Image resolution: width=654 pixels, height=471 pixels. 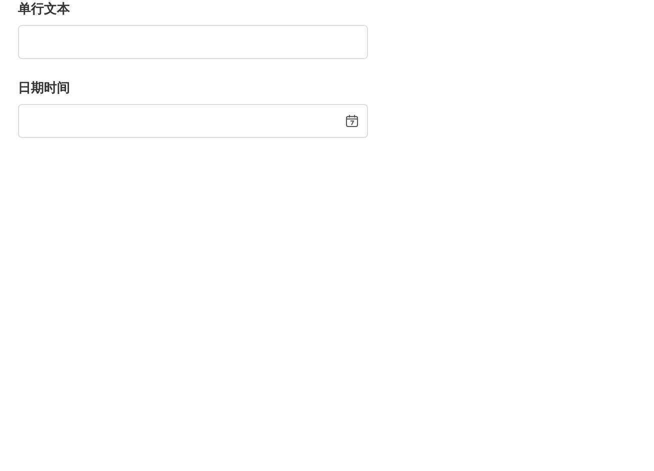 What do you see at coordinates (44, 89) in the screenshot?
I see `field-label: 日期时间` at bounding box center [44, 89].